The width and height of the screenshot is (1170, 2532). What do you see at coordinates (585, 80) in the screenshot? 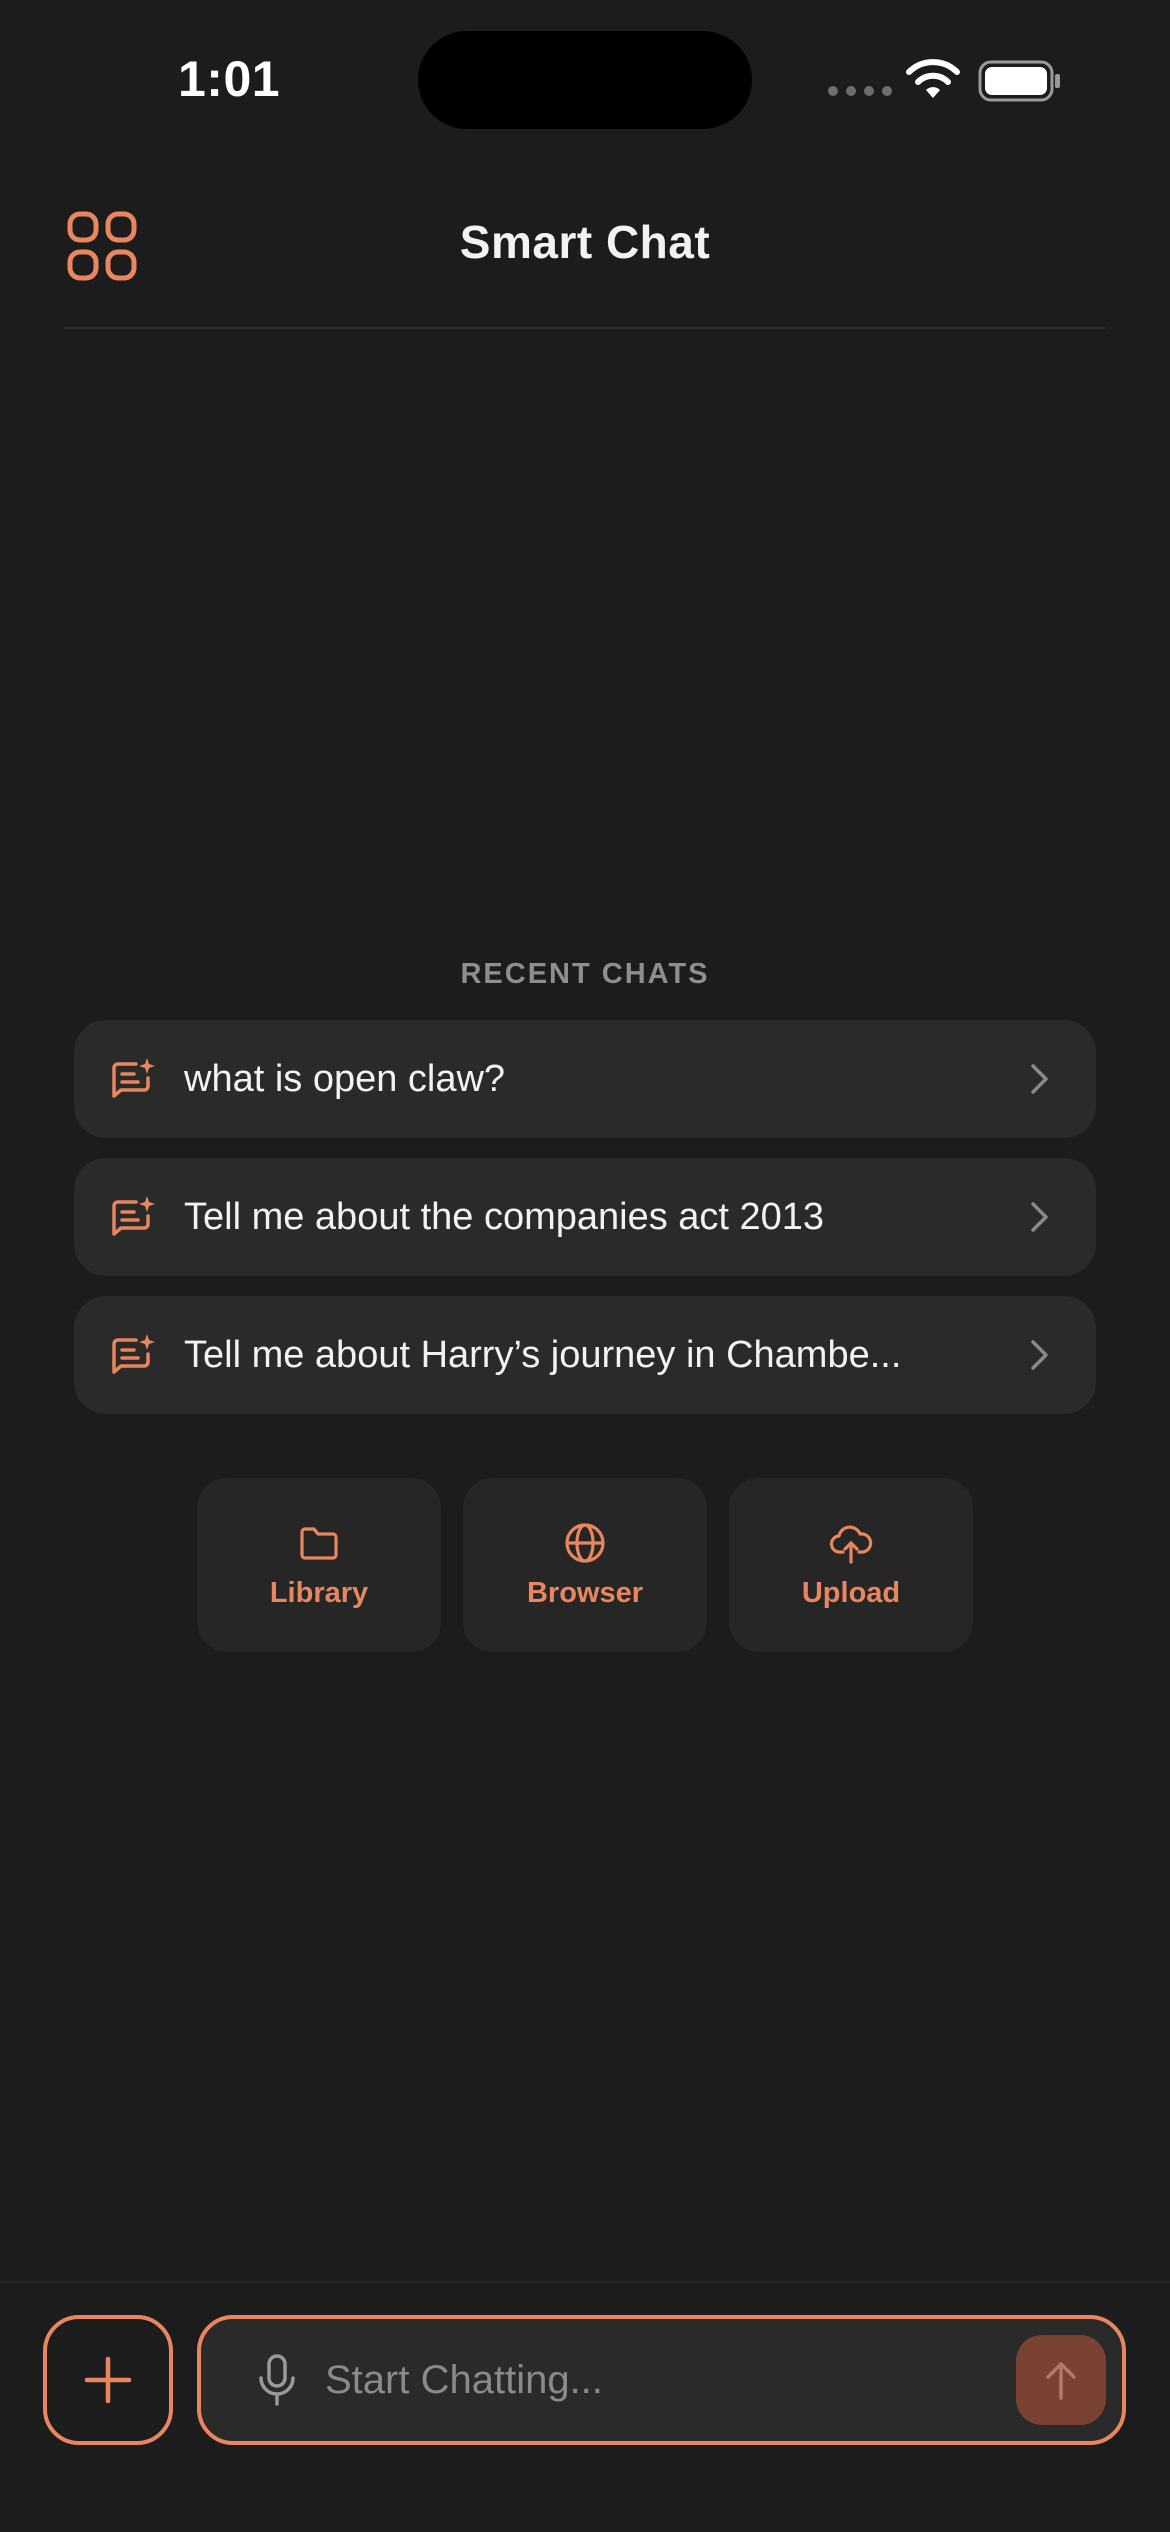
I see `dynamic-island` at bounding box center [585, 80].